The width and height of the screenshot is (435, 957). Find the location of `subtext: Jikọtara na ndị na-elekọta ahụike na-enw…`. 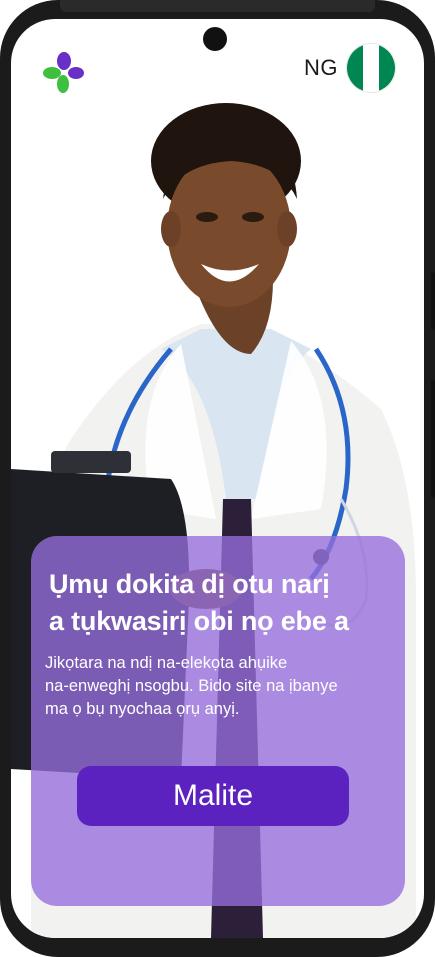

subtext: Jikọtara na ndị na-elekọta ahụike na-enw… is located at coordinates (216, 686).